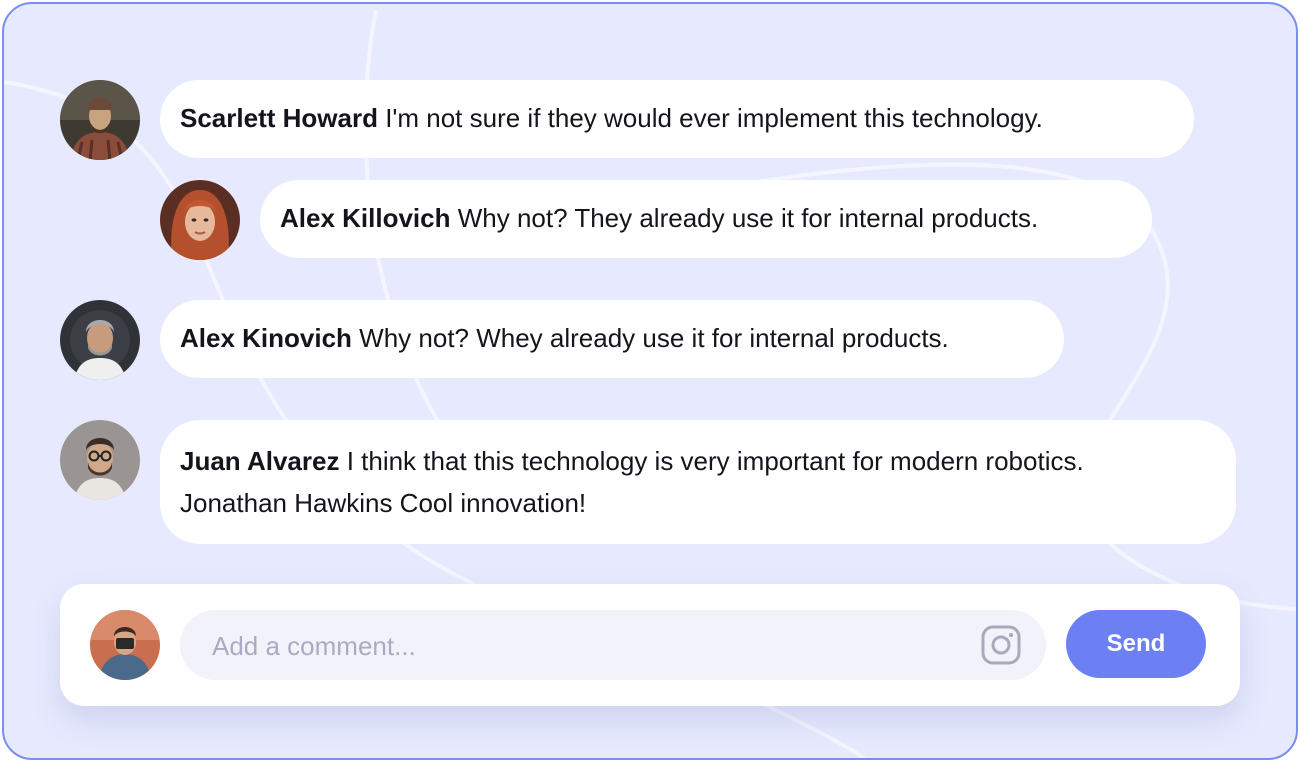 The height and width of the screenshot is (762, 1300). What do you see at coordinates (266, 338) in the screenshot?
I see `comment-author: Alex Kinovich` at bounding box center [266, 338].